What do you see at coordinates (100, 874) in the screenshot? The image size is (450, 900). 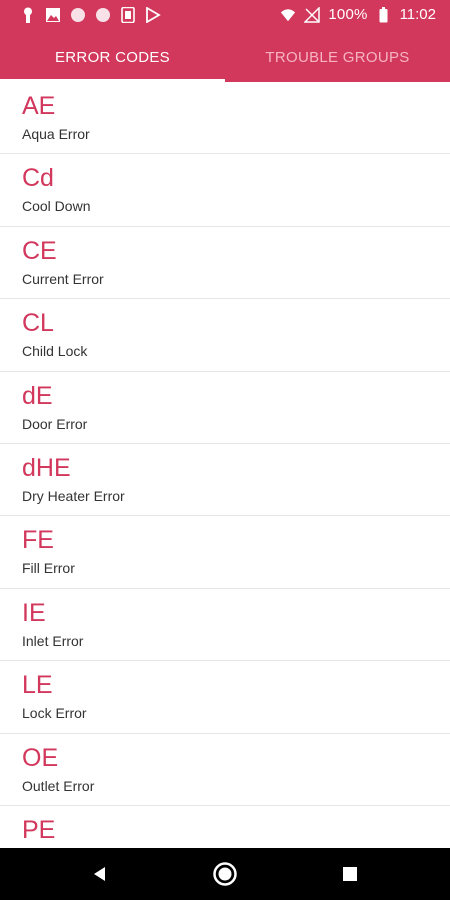 I see `back-icon` at bounding box center [100, 874].